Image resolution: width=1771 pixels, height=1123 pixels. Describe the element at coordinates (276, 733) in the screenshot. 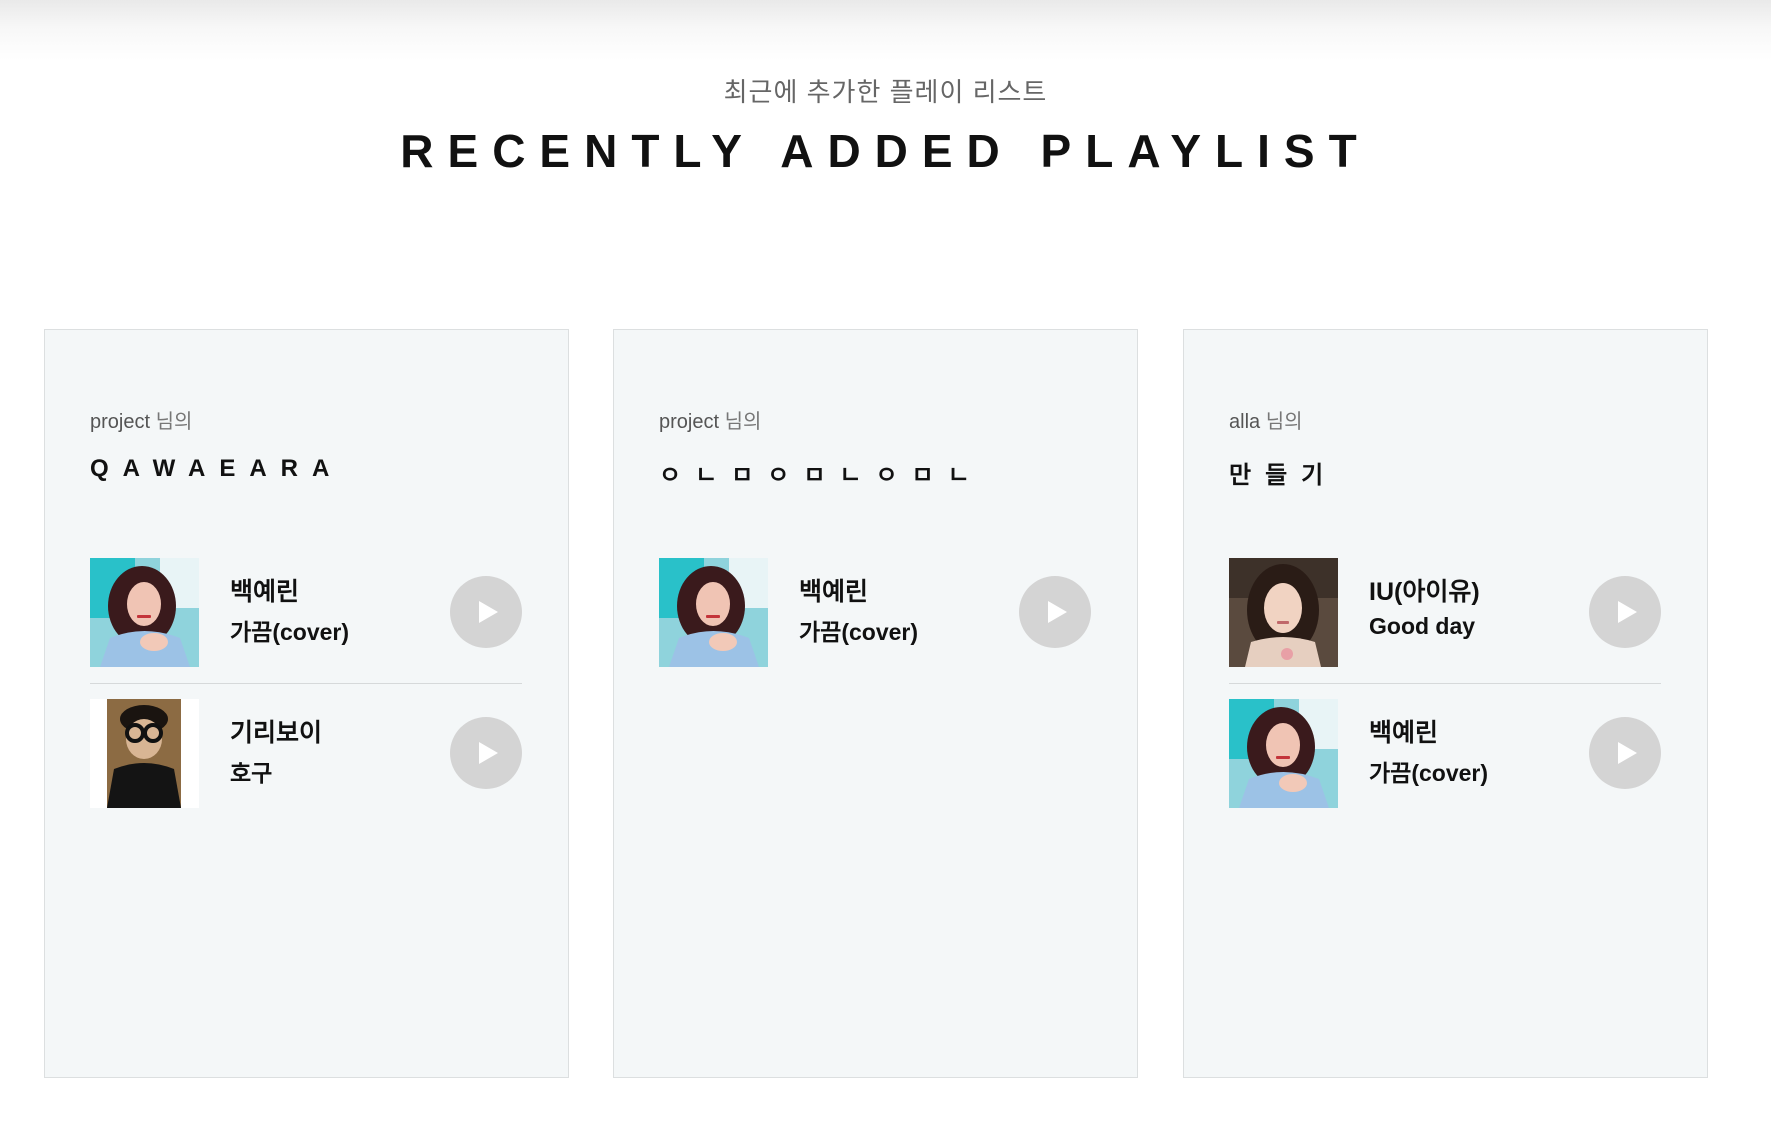

I see `track-artist: 기리보이` at that location.